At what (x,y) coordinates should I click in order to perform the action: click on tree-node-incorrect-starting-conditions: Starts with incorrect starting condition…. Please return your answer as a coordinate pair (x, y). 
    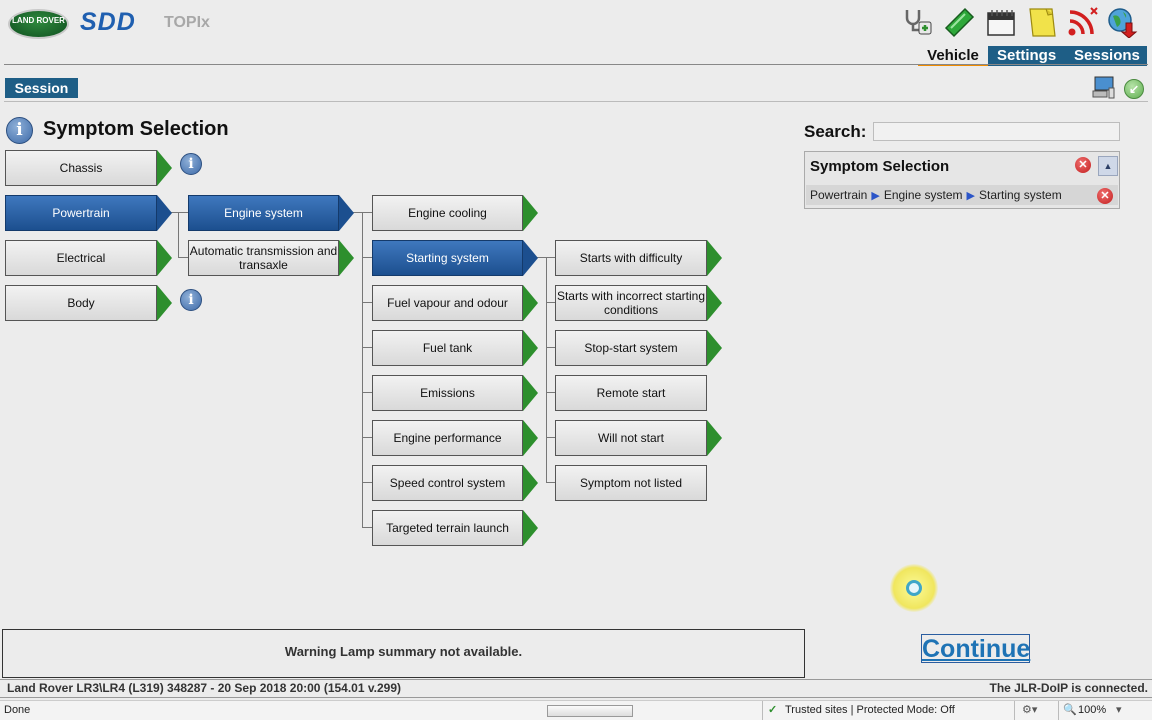
    Looking at the image, I should click on (638, 303).